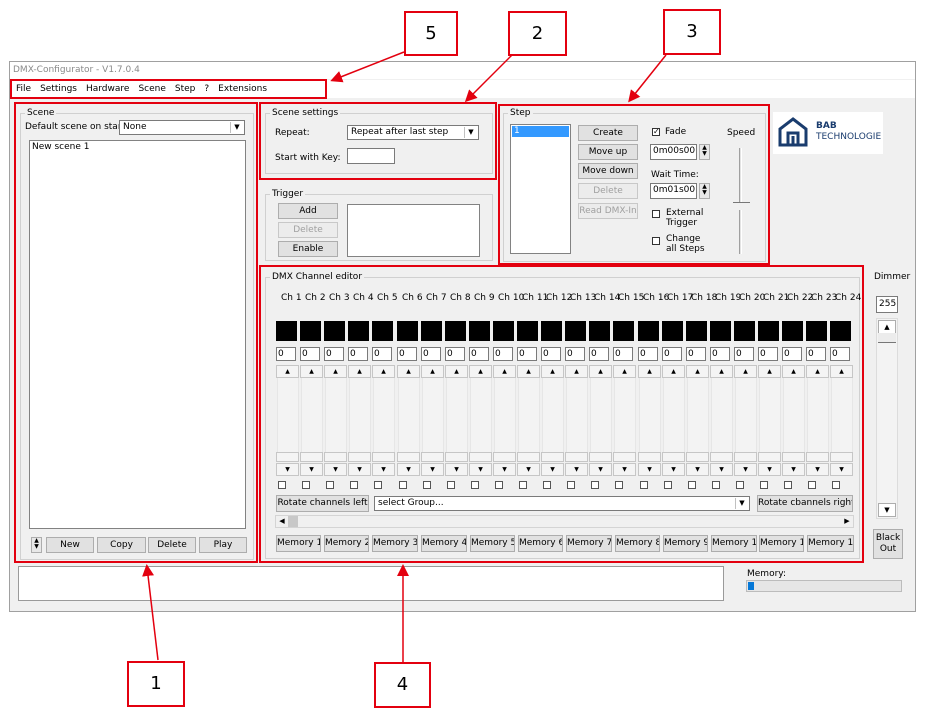 This screenshot has width=926, height=717. What do you see at coordinates (692, 32) in the screenshot?
I see `callout-3: 3` at bounding box center [692, 32].